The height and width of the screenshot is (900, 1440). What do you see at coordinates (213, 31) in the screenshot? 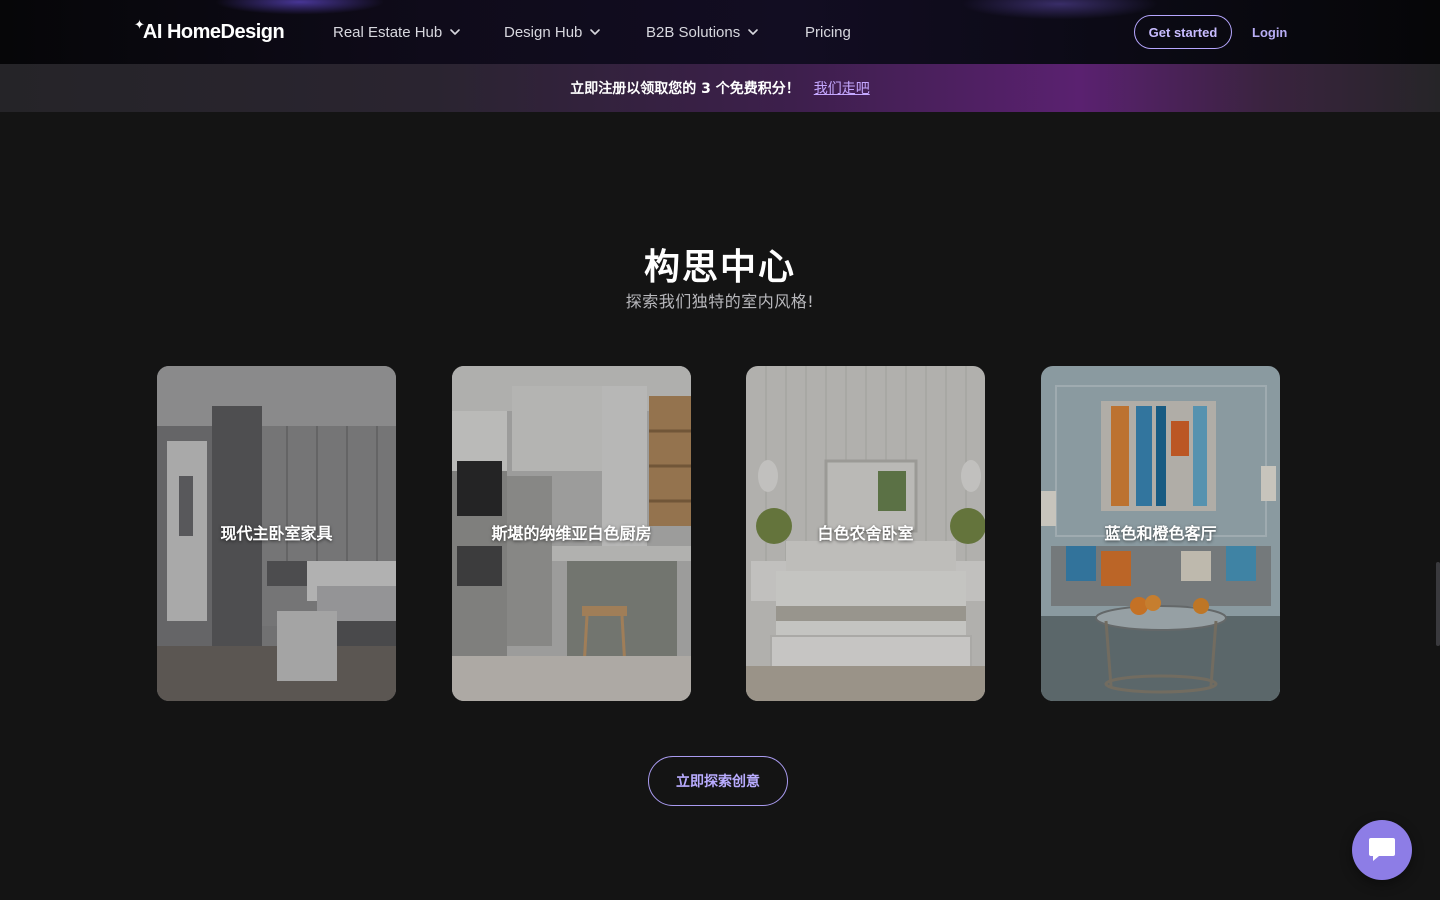
I see `brand-name: AI HomeDesign` at bounding box center [213, 31].